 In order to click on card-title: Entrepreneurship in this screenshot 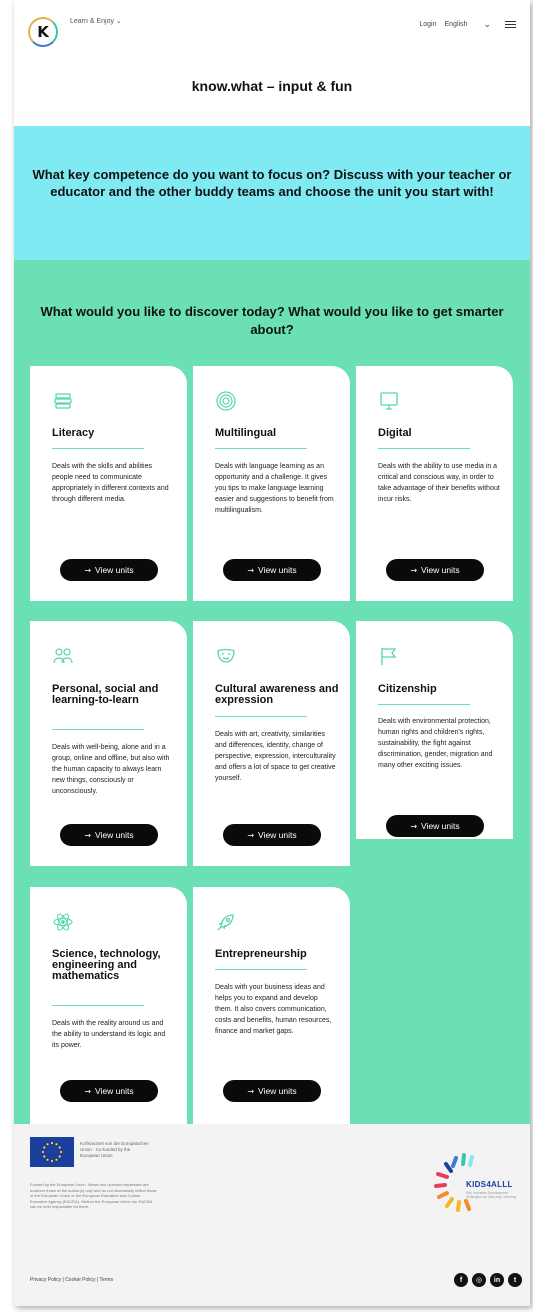, I will do `click(261, 954)`.